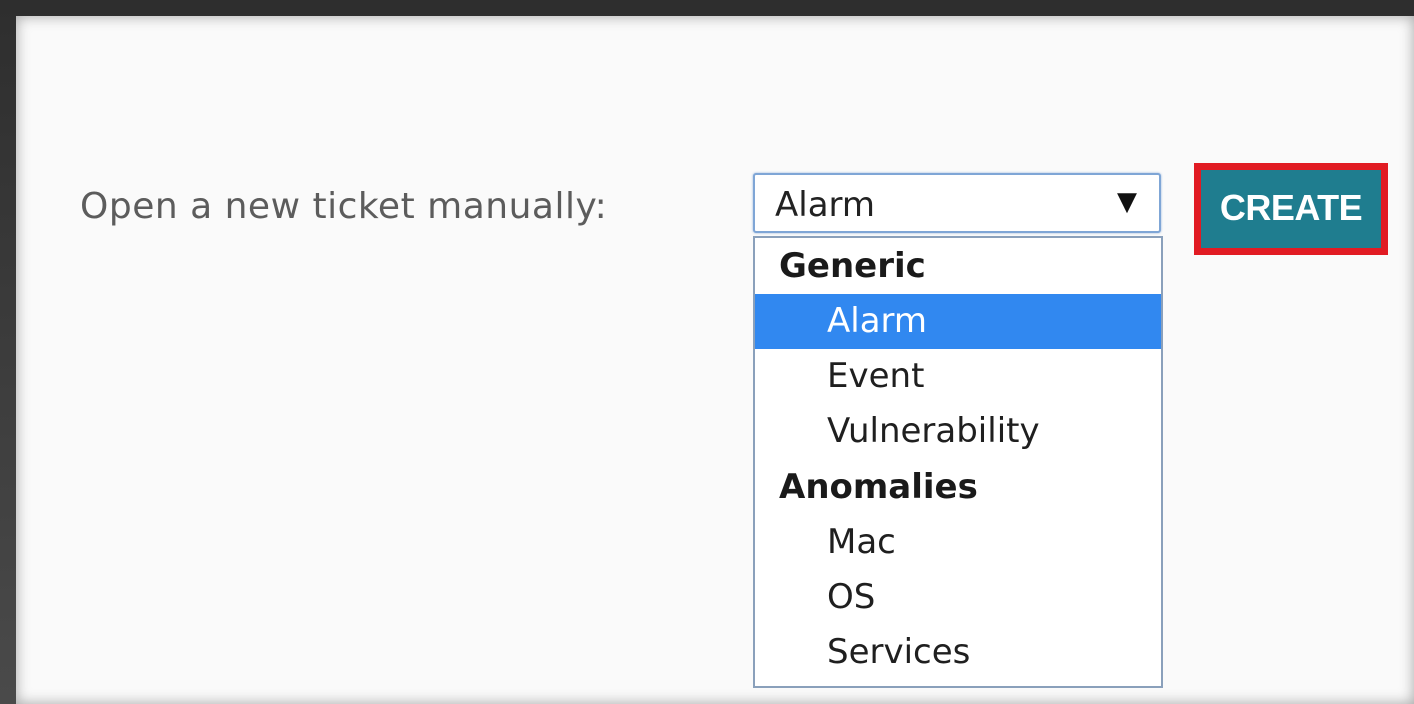 This screenshot has height=704, width=1414. I want to click on ticket-type-select: Alarm ▼, so click(957, 203).